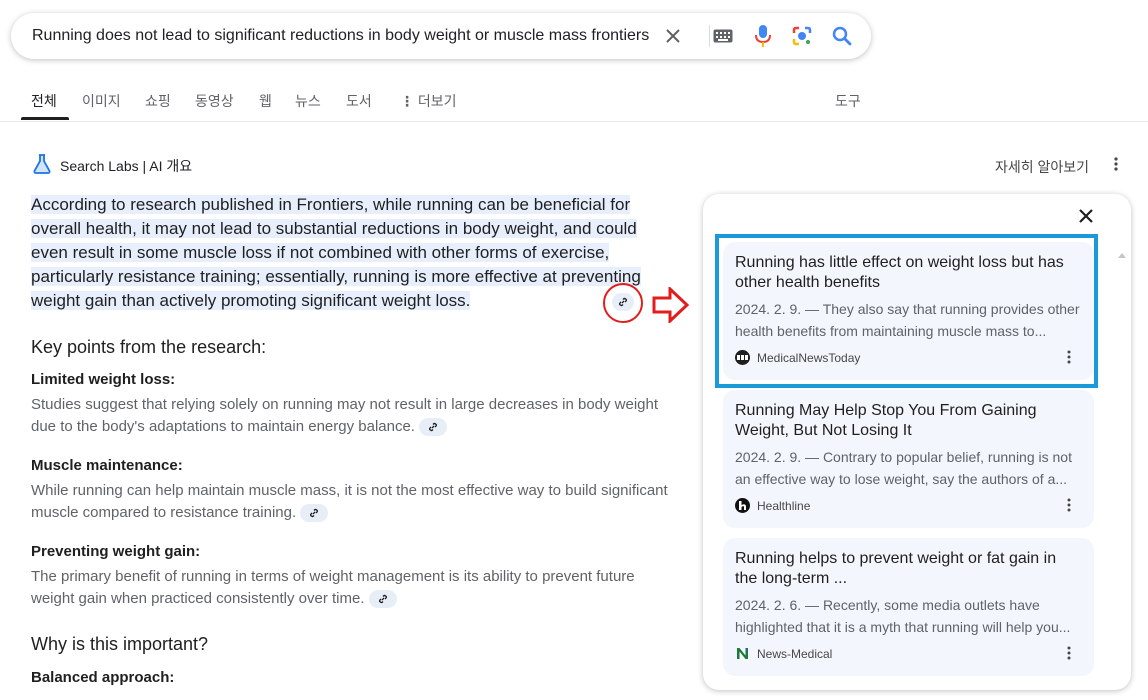  Describe the element at coordinates (842, 36) in the screenshot. I see `search-icon` at that location.